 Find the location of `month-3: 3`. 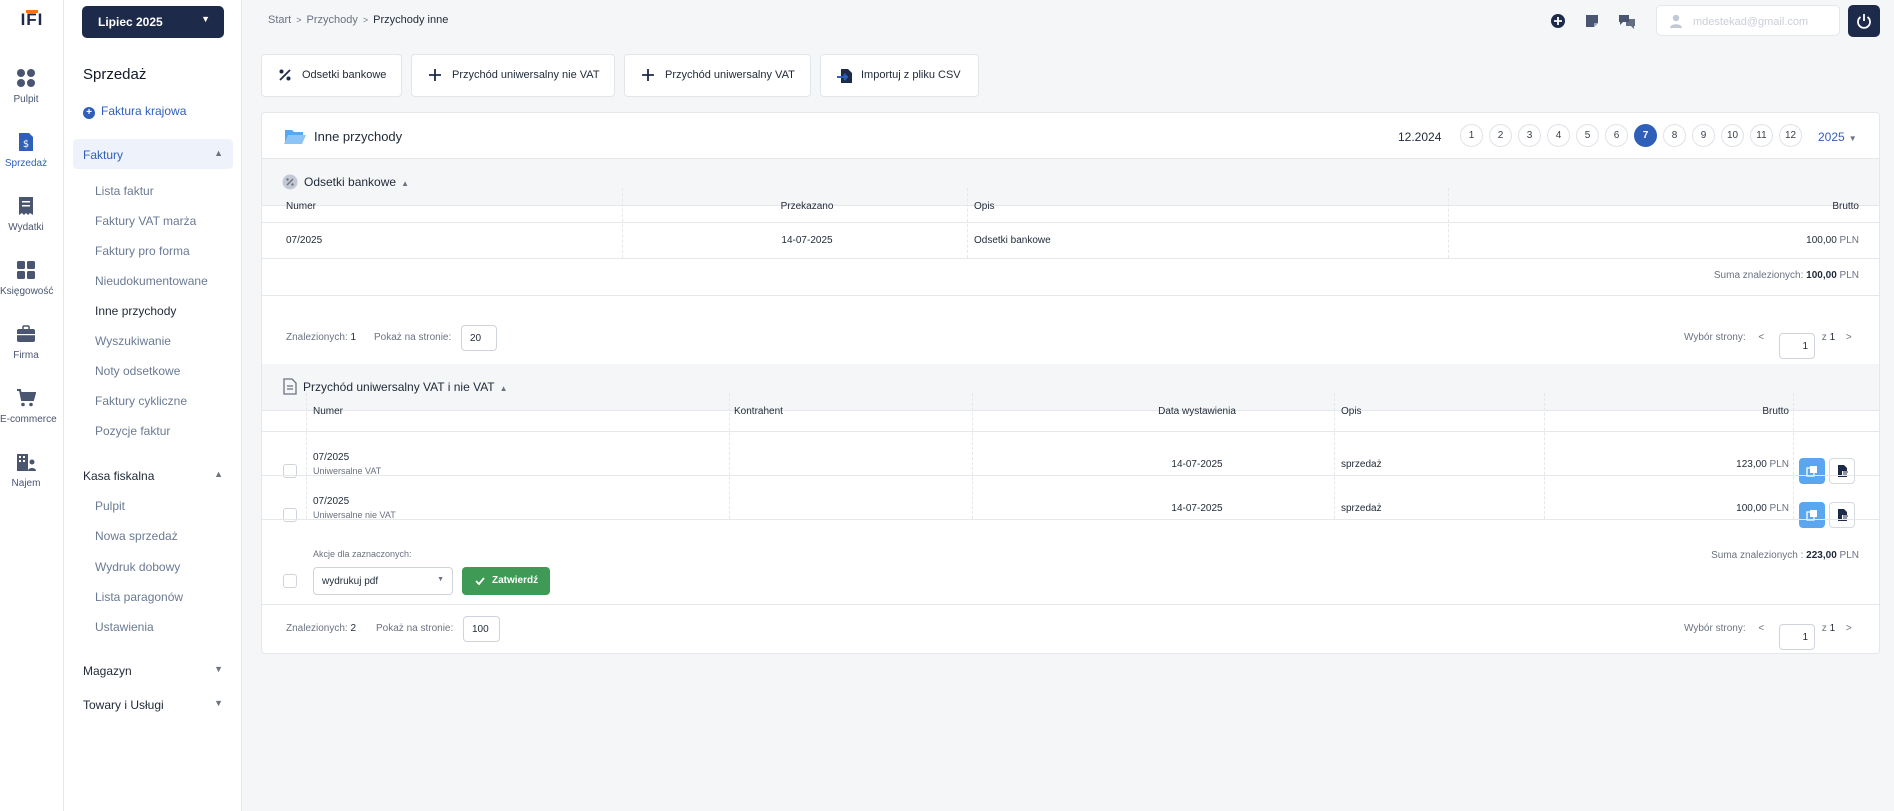

month-3: 3 is located at coordinates (1529, 135).